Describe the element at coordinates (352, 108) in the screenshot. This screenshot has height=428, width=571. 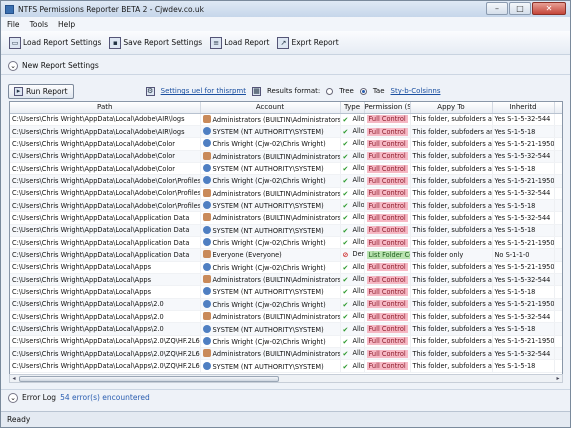
I see `col-type: Type` at that location.